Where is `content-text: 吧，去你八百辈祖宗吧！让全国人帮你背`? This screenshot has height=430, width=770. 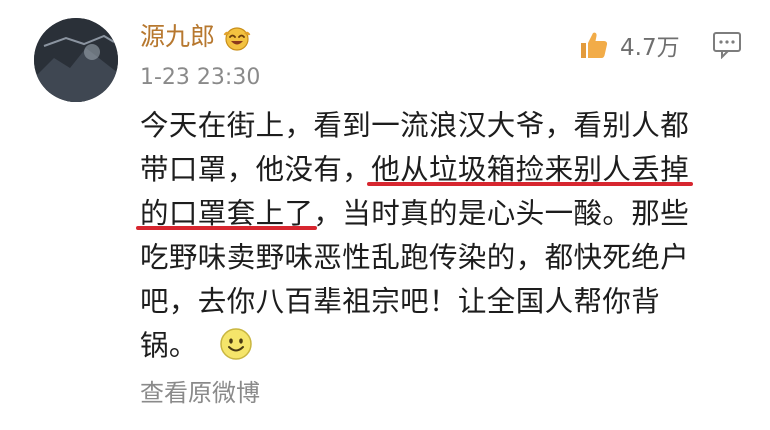
content-text: 吧，去你八百辈祖宗吧！让全国人帮你背 is located at coordinates (400, 301).